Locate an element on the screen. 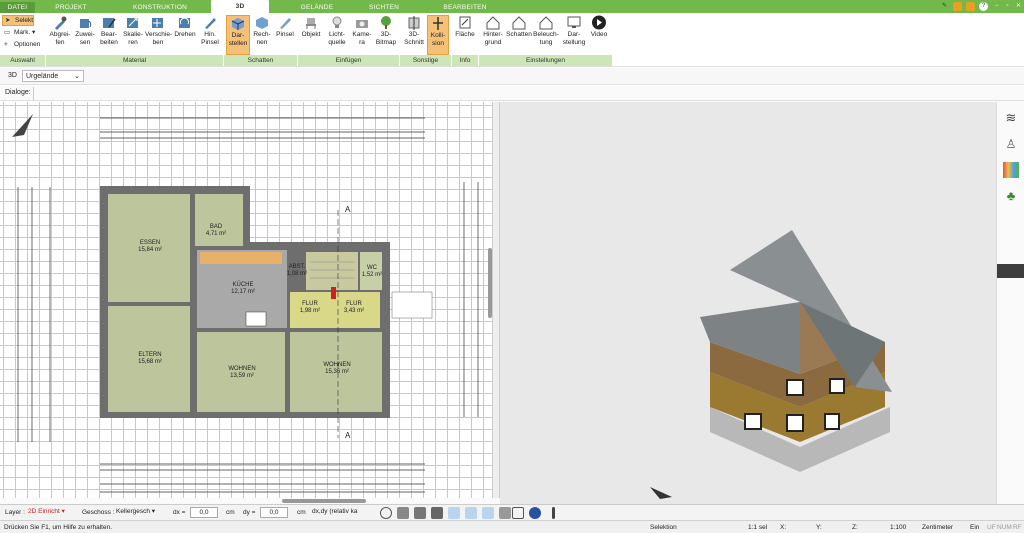 Image resolution: width=1024 pixels, height=533 pixels. hin-pinsel-label: Hin. Pinsel is located at coordinates (210, 38).